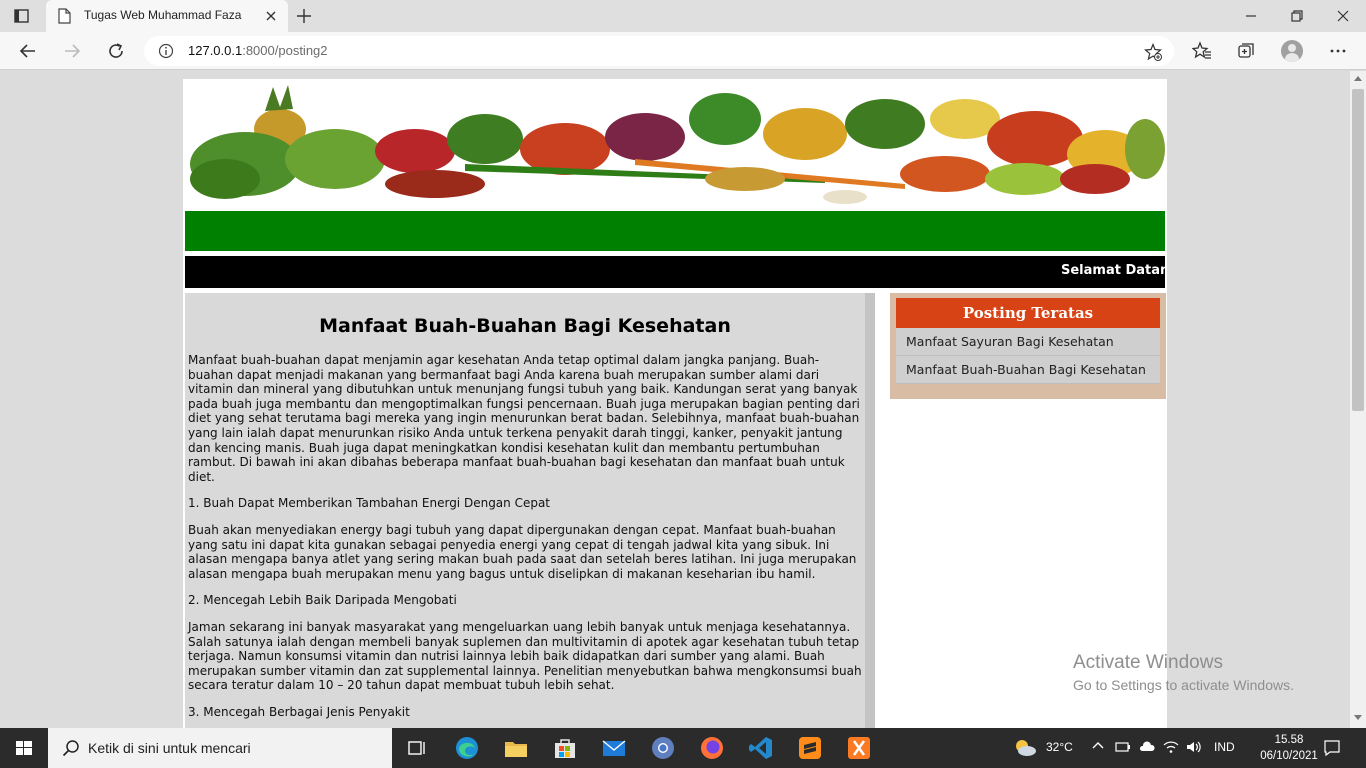 Image resolution: width=1366 pixels, height=768 pixels. I want to click on page-favicon-icon, so click(64, 16).